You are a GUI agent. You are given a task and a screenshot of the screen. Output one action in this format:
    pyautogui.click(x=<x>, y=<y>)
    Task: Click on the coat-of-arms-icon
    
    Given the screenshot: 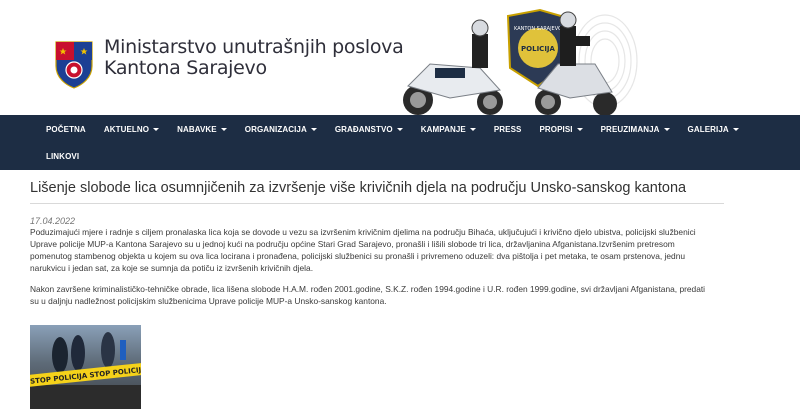 What is the action you would take?
    pyautogui.click(x=74, y=65)
    